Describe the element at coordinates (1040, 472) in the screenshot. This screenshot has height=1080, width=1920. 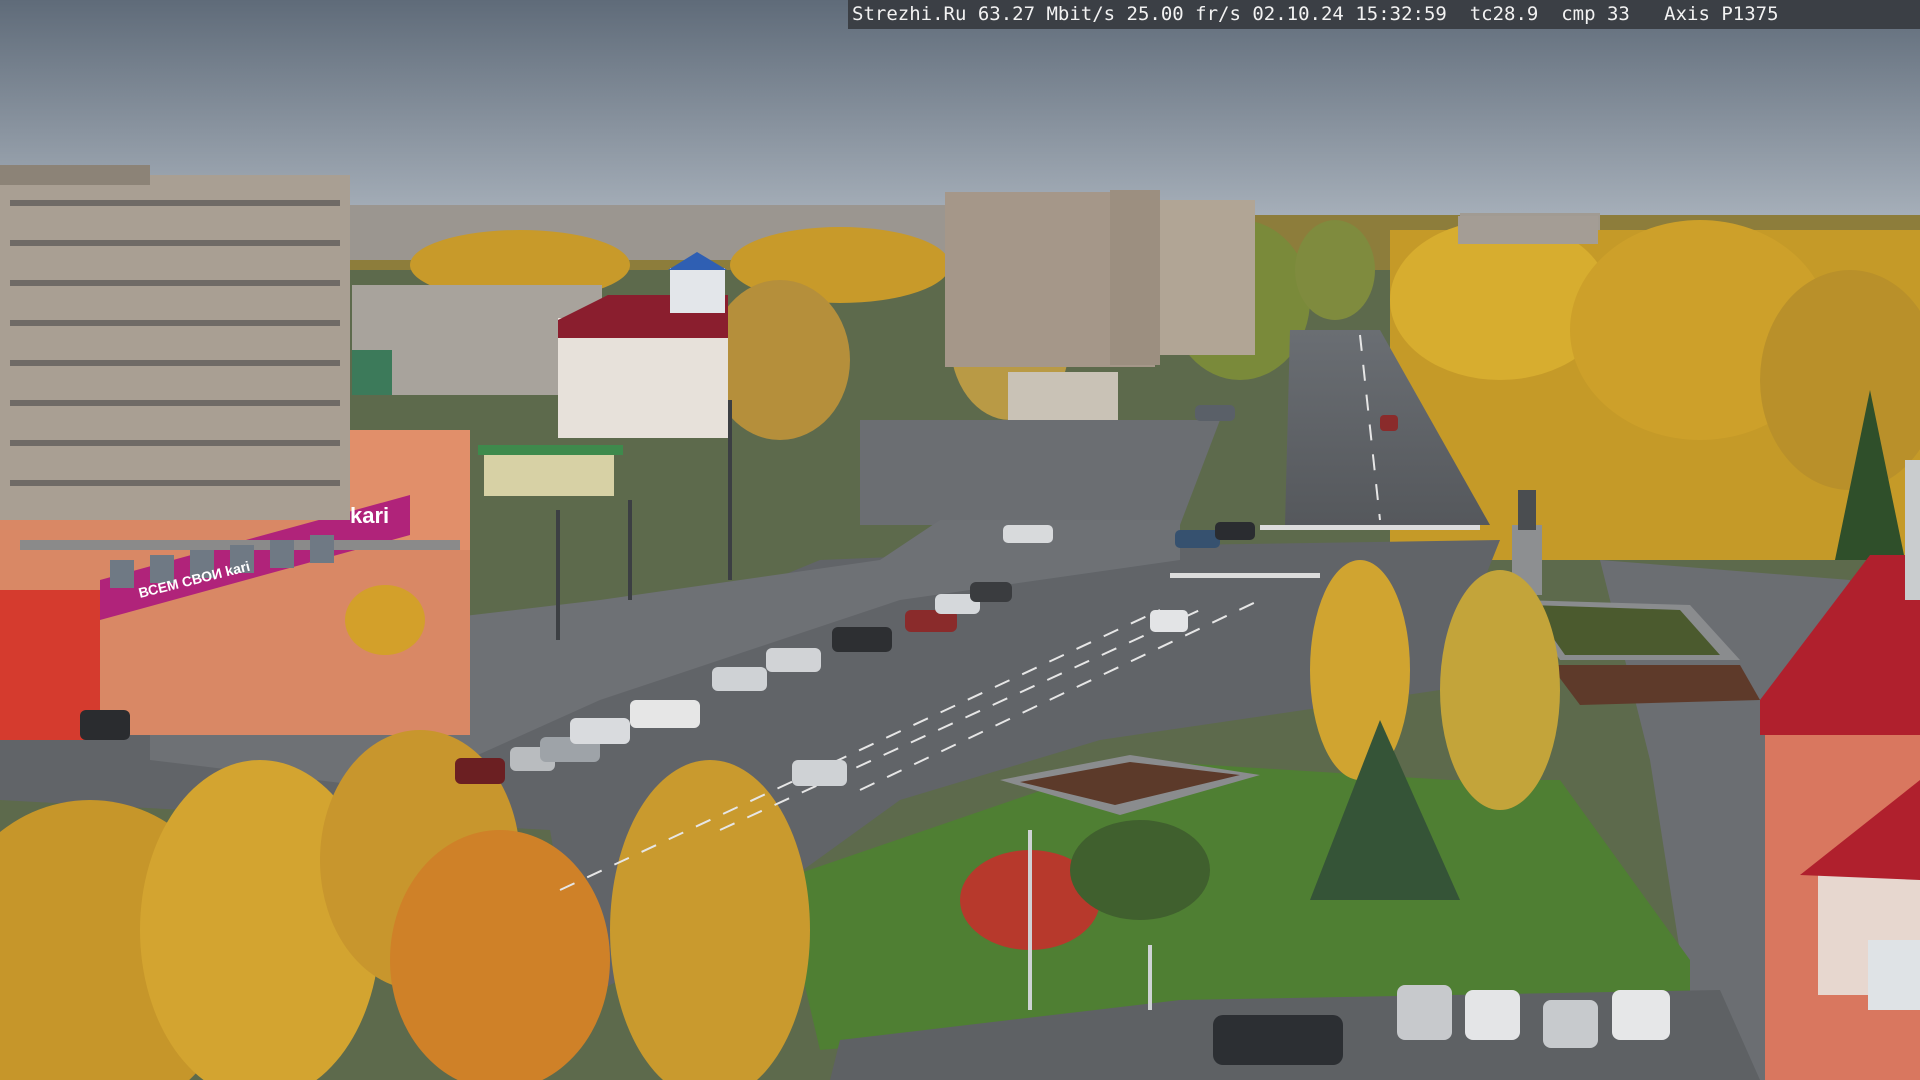
I see `plaza-lot` at that location.